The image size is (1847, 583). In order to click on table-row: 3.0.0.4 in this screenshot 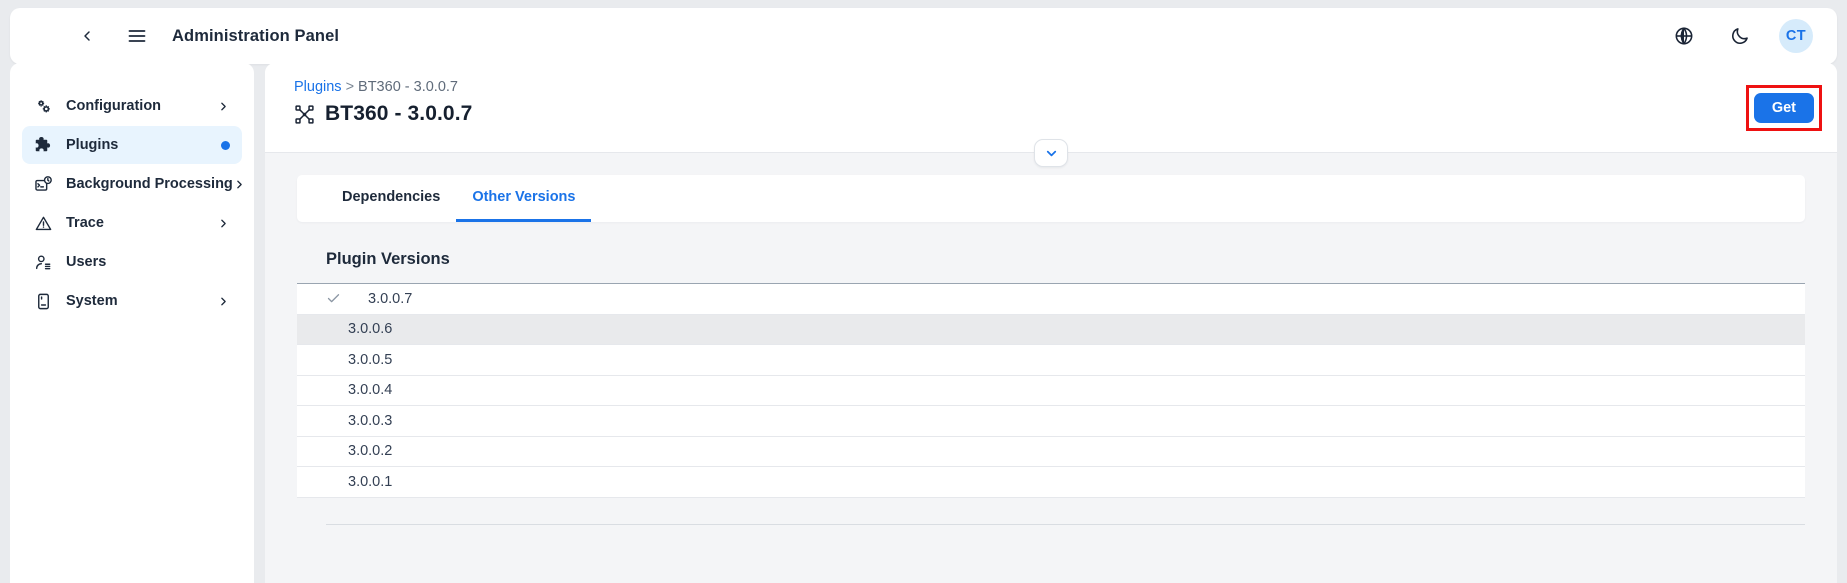, I will do `click(1051, 390)`.